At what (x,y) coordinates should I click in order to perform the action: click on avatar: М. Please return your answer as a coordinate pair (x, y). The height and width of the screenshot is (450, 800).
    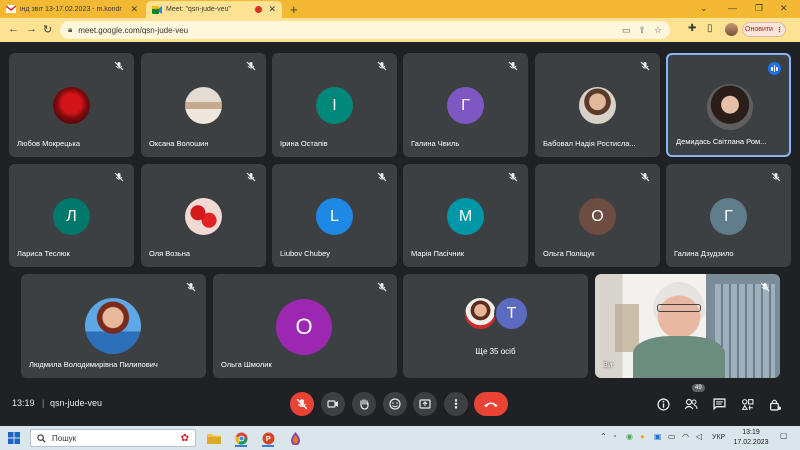
    Looking at the image, I should click on (465, 216).